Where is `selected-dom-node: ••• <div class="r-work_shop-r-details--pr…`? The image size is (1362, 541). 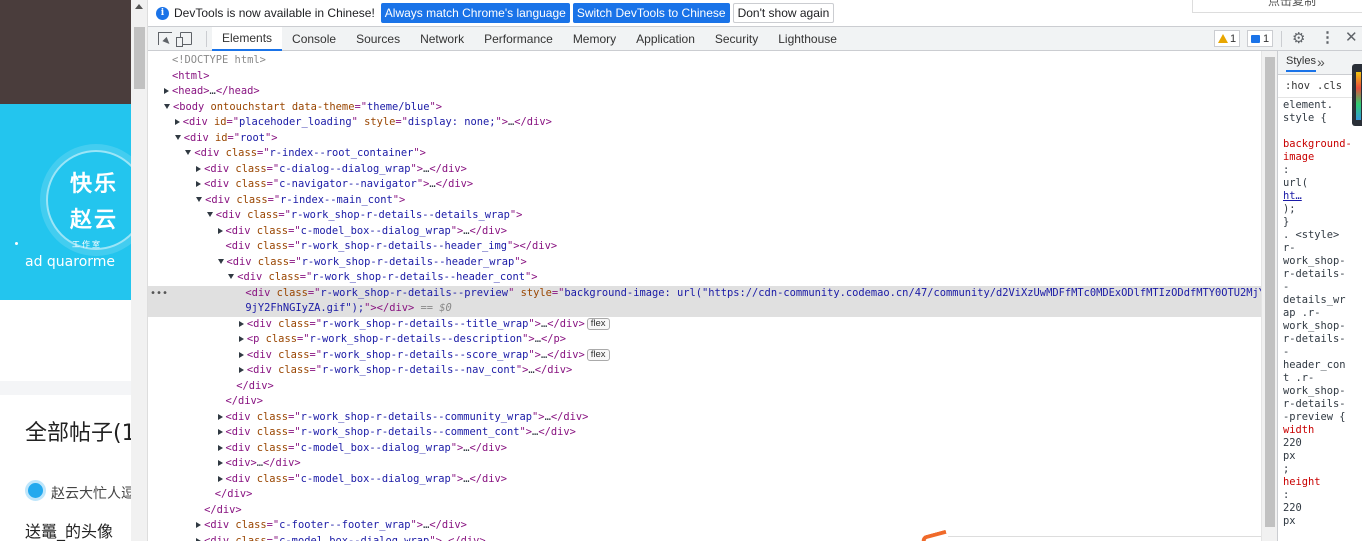 selected-dom-node: ••• <div class="r-work_shop-r-details--pr… is located at coordinates (704, 293).